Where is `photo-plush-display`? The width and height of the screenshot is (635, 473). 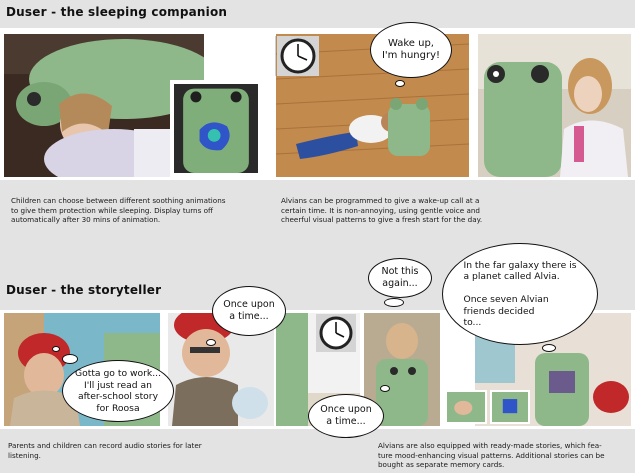 photo-plush-display is located at coordinates (216, 128).